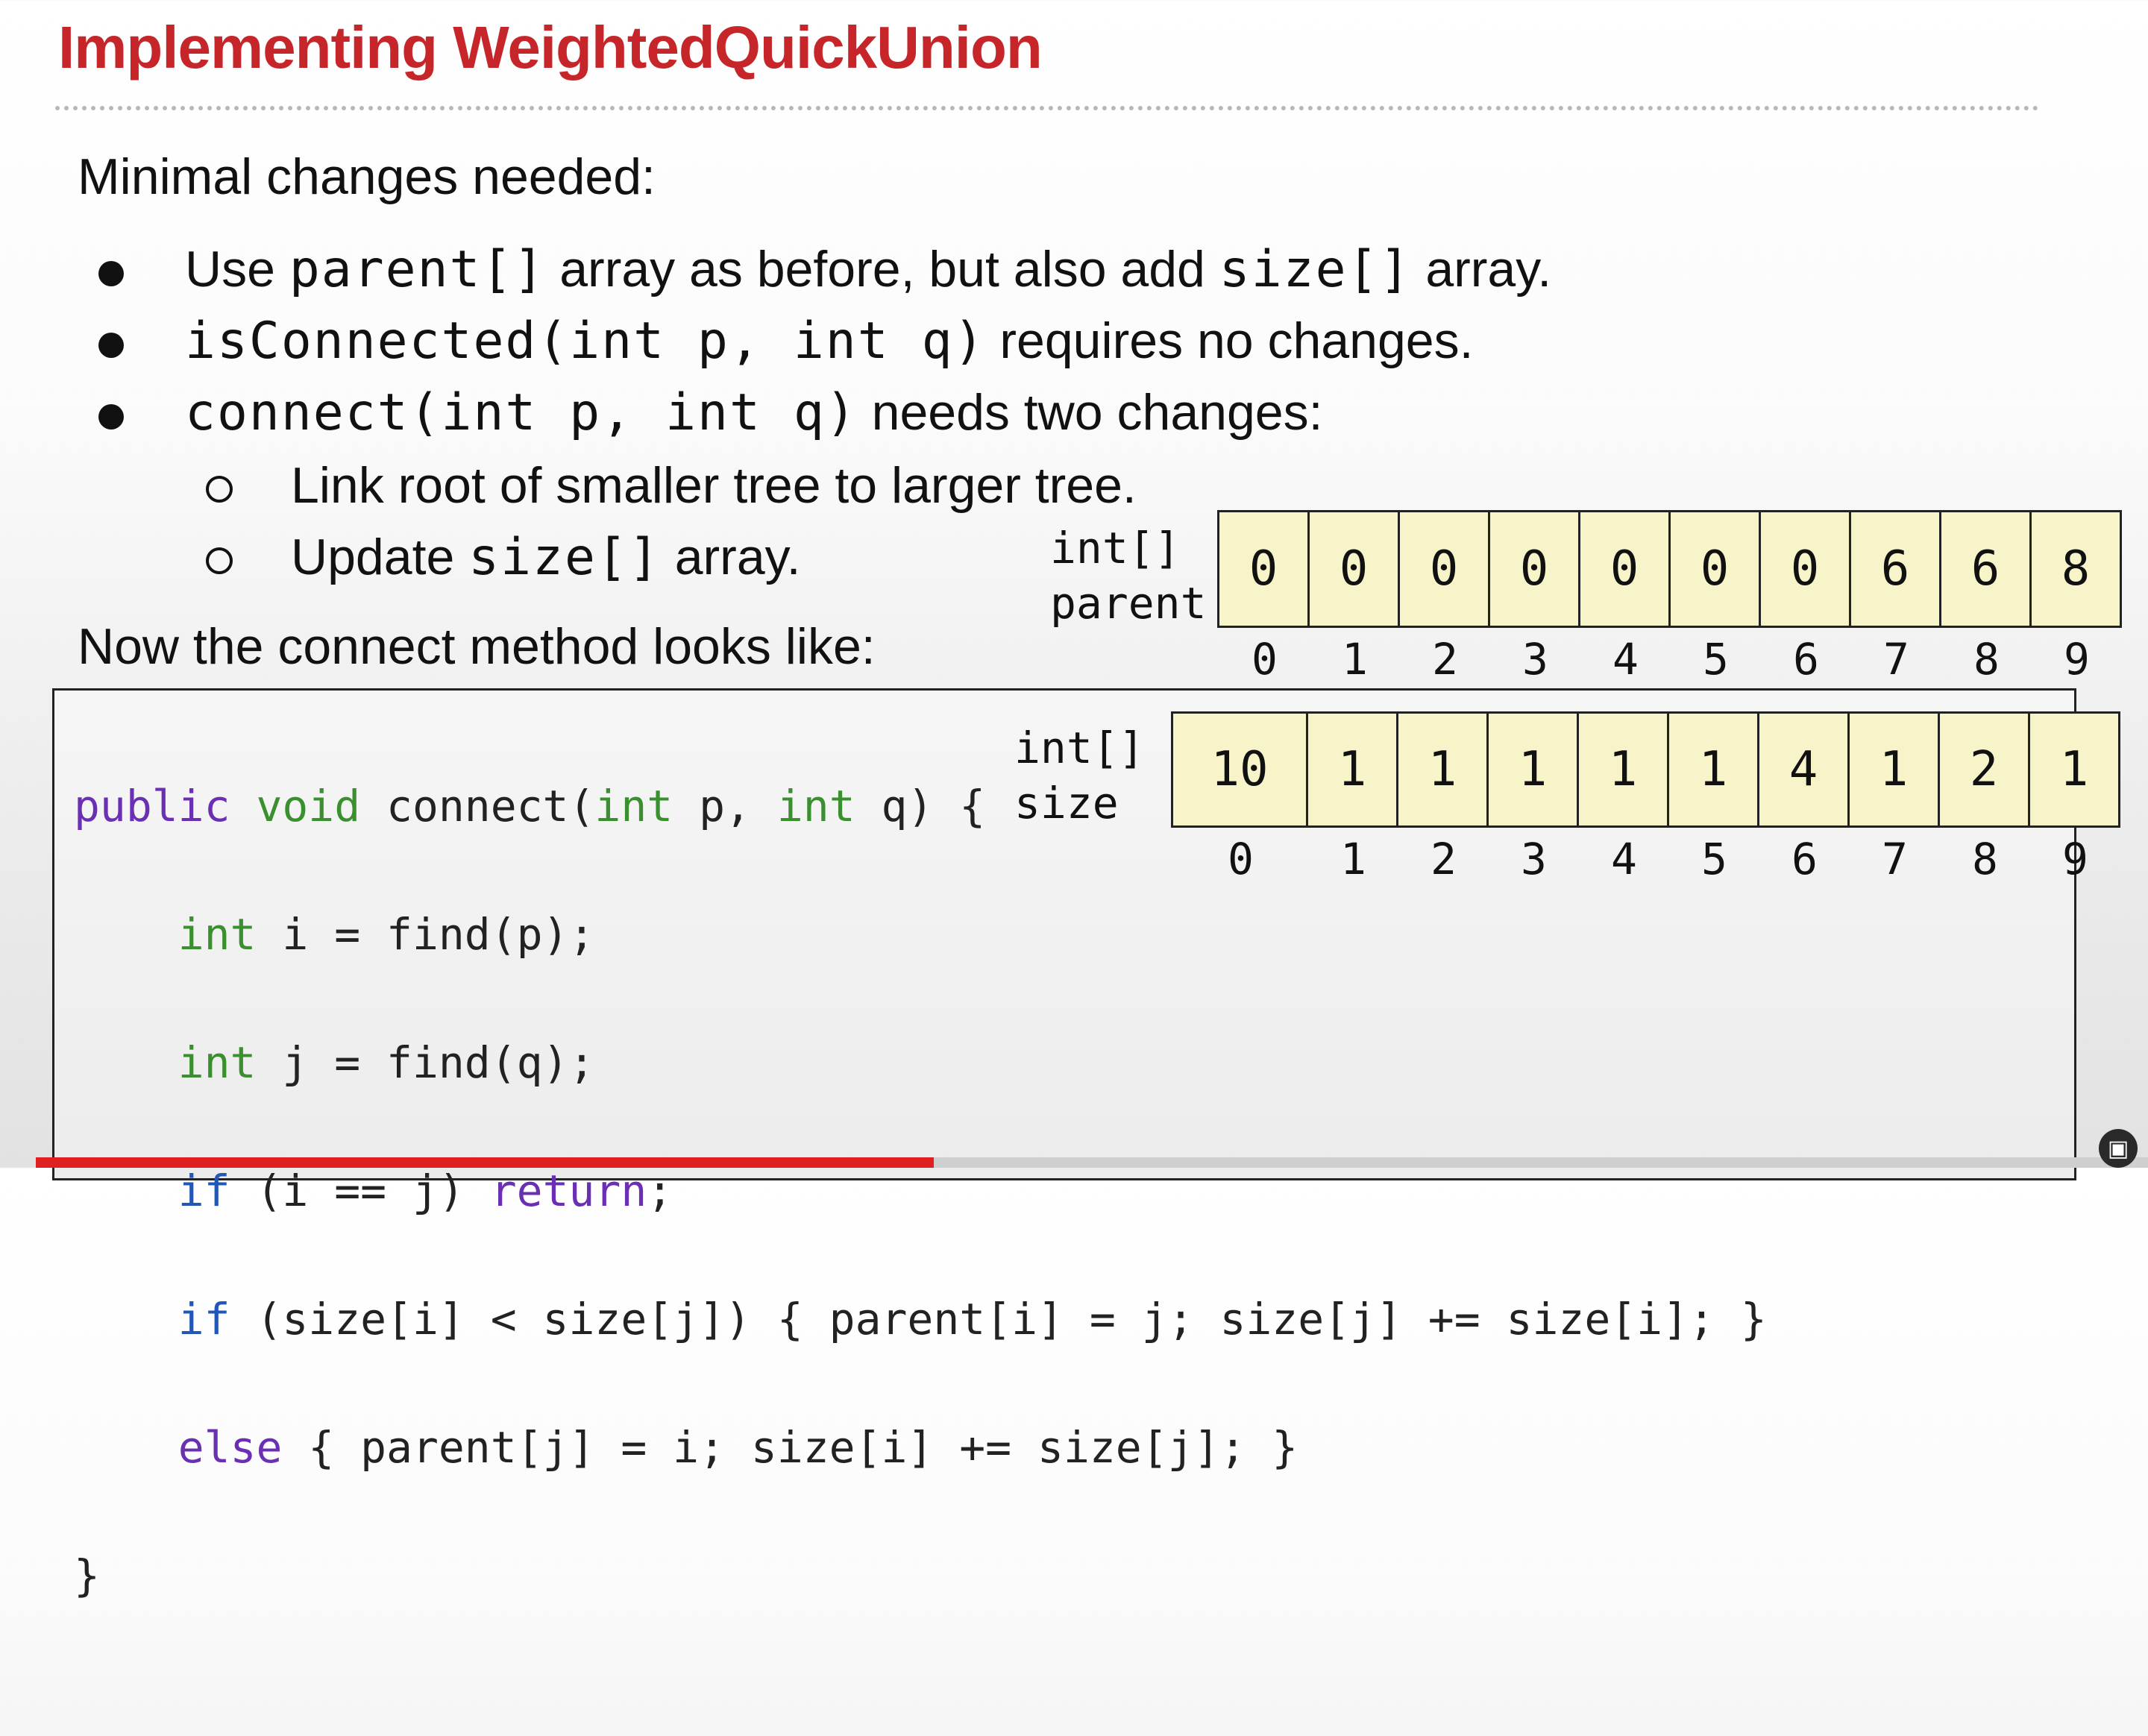  Describe the element at coordinates (2118, 1149) in the screenshot. I see `scan-icon: ▣` at that location.